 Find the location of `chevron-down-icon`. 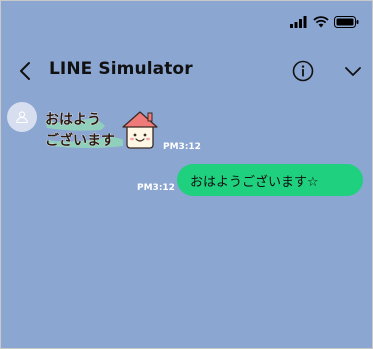

chevron-down-icon is located at coordinates (353, 71).